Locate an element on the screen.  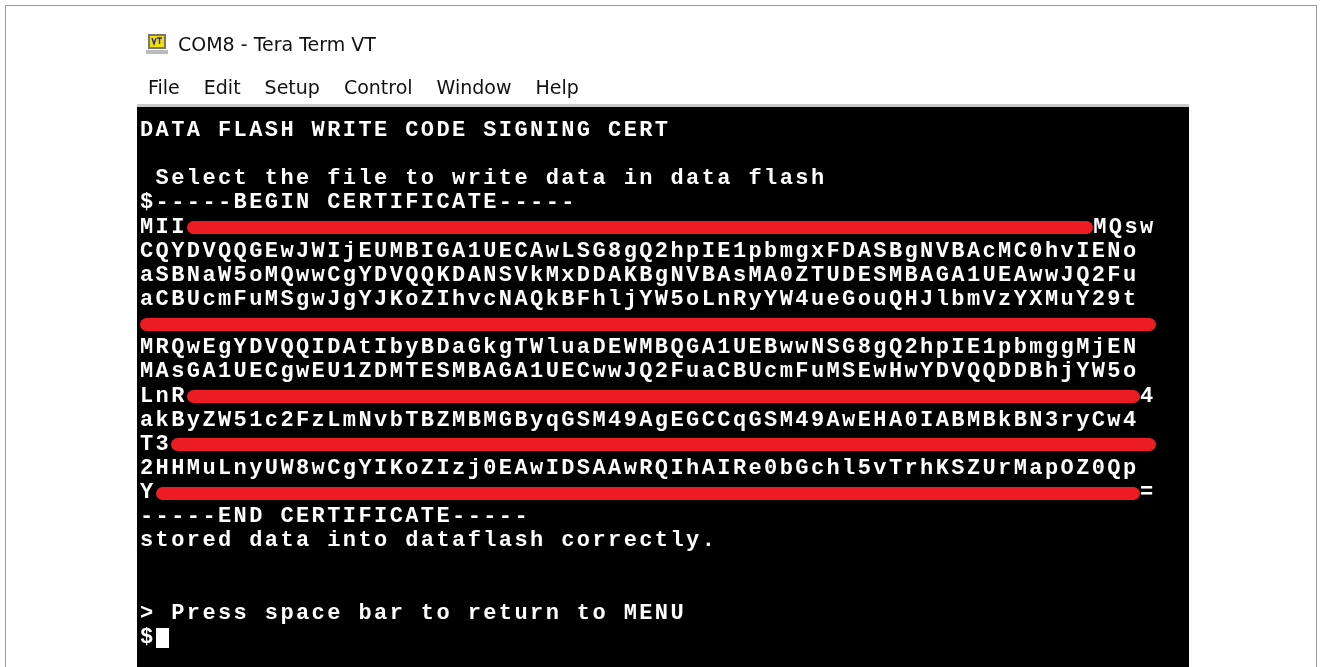
terminal-line: MAsGA1UECgwEU1ZDMTESMBAGA1UECwwJQ2FuaCBUcmFuMSEwHwYDVQQDDBhjYW5o is located at coordinates (639, 372).